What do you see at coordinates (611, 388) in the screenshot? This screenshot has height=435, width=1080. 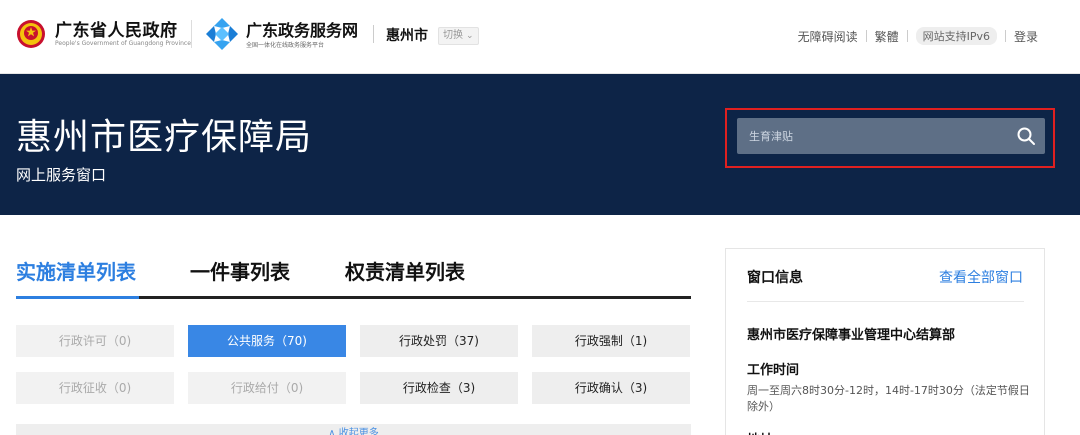 I see `category-administrative-confirmation: 行政确认（3)` at bounding box center [611, 388].